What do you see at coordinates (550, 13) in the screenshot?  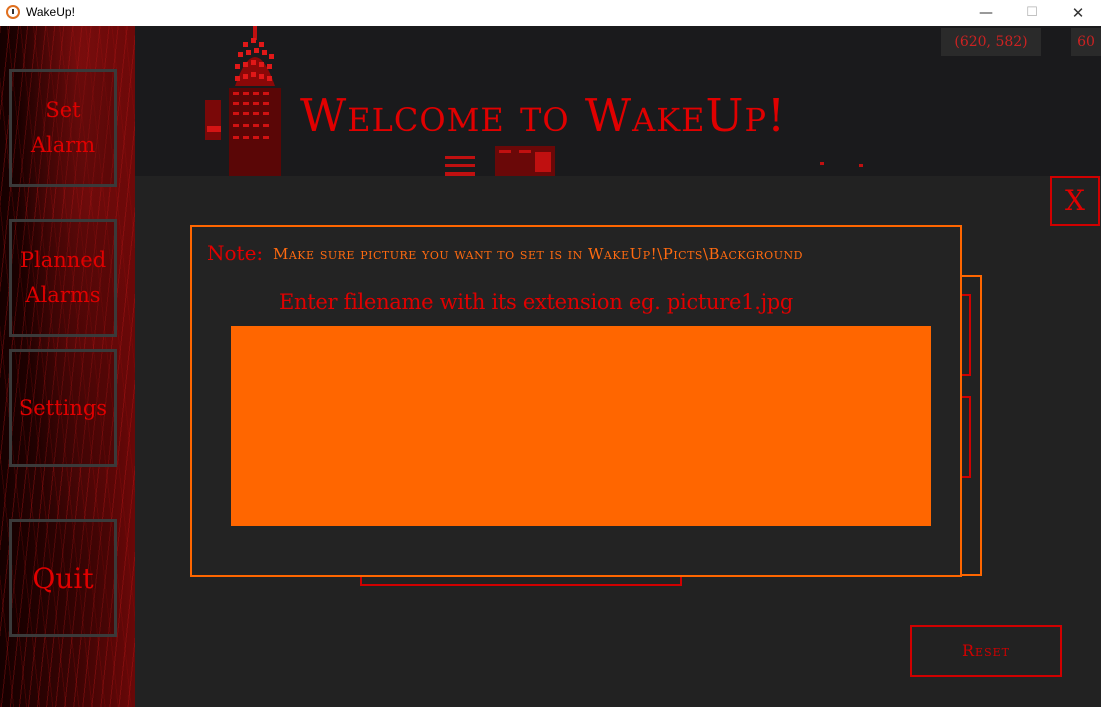 I see `title-bar: WakeUp! — ☐ ✕` at bounding box center [550, 13].